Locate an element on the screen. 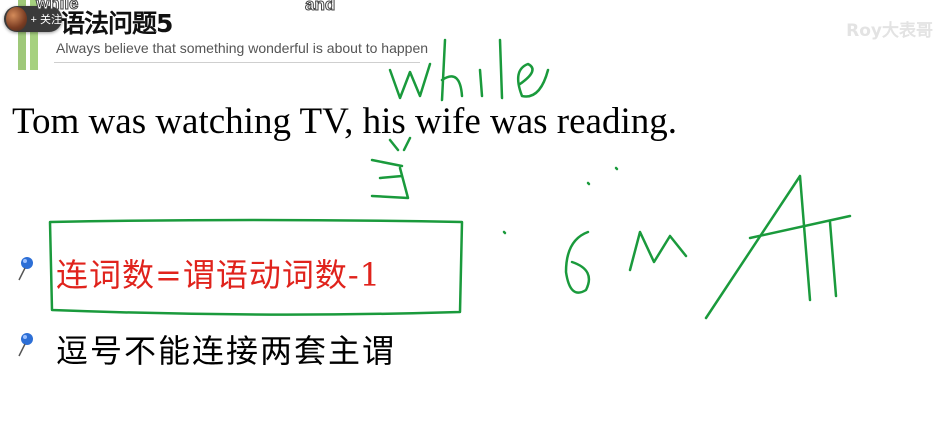 This screenshot has height=425, width=941. ink-dang is located at coordinates (391, 168).